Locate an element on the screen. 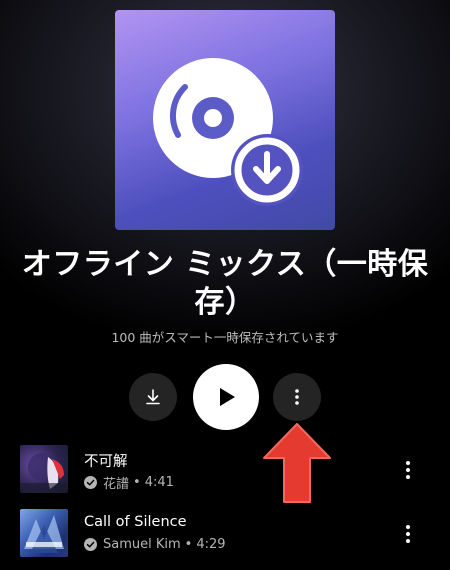 Image resolution: width=450 pixels, height=570 pixels. track-duration: 4:29 is located at coordinates (211, 544).